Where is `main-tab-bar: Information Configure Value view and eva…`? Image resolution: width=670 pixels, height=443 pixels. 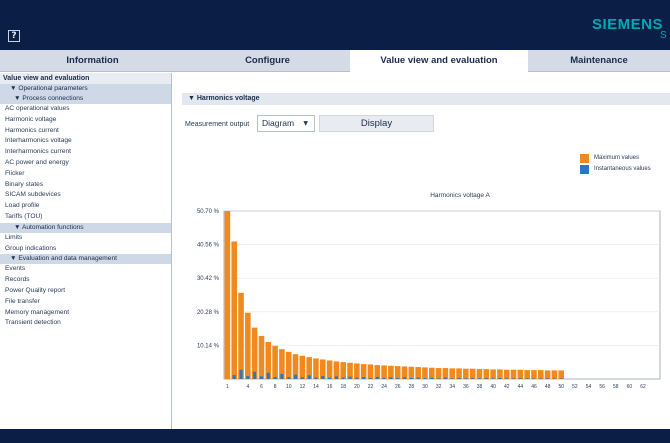
main-tab-bar: Information Configure Value view and eva… is located at coordinates (335, 61).